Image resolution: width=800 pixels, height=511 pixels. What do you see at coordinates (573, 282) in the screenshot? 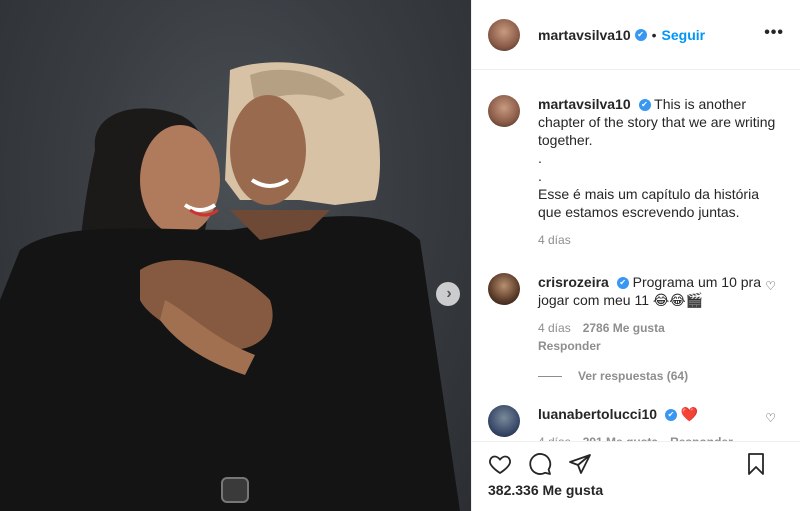
I see `comment-username: crisrozeira` at bounding box center [573, 282].